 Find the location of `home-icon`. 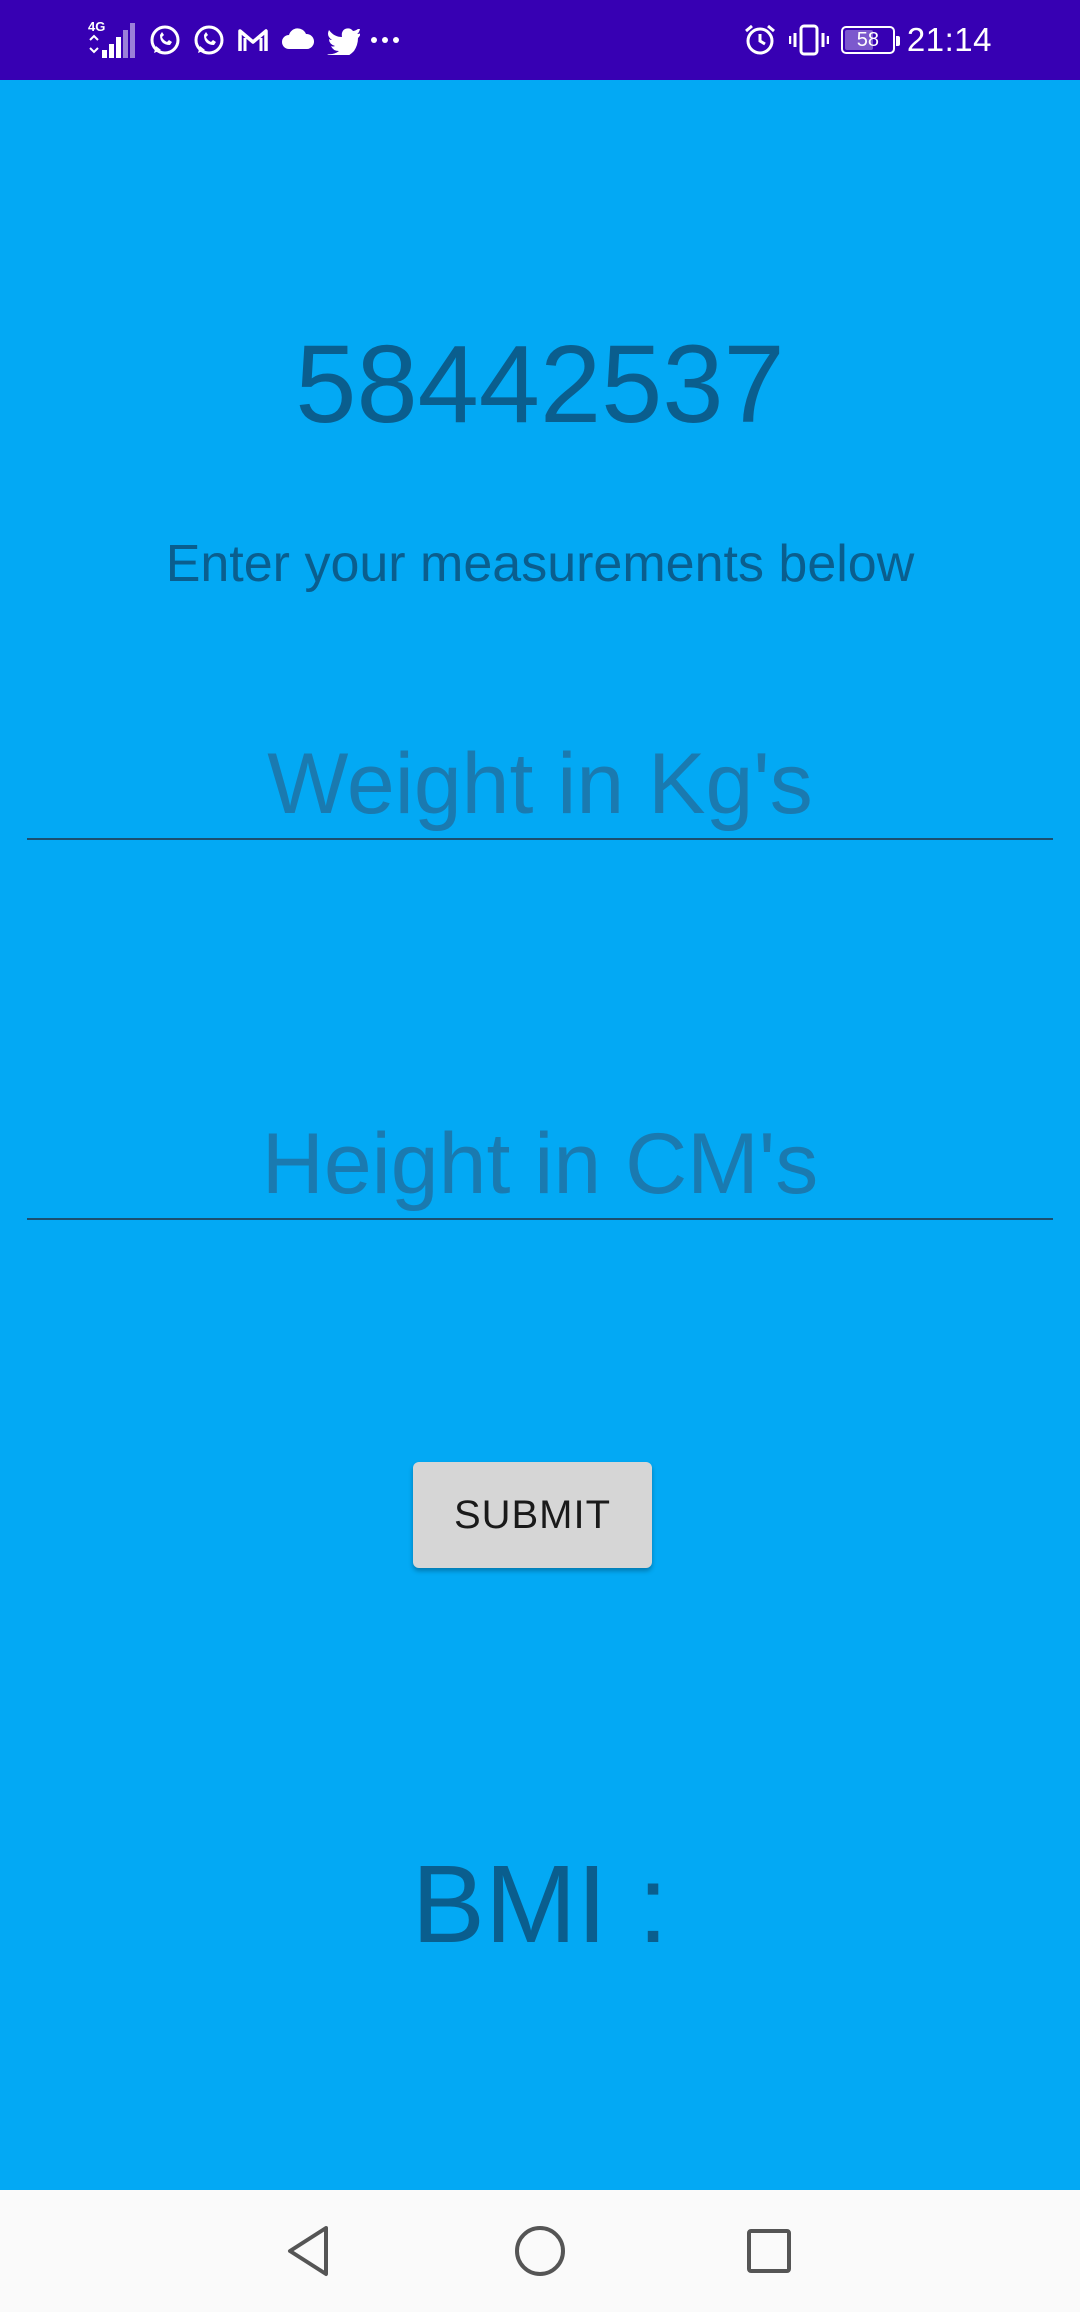

home-icon is located at coordinates (540, 2251).